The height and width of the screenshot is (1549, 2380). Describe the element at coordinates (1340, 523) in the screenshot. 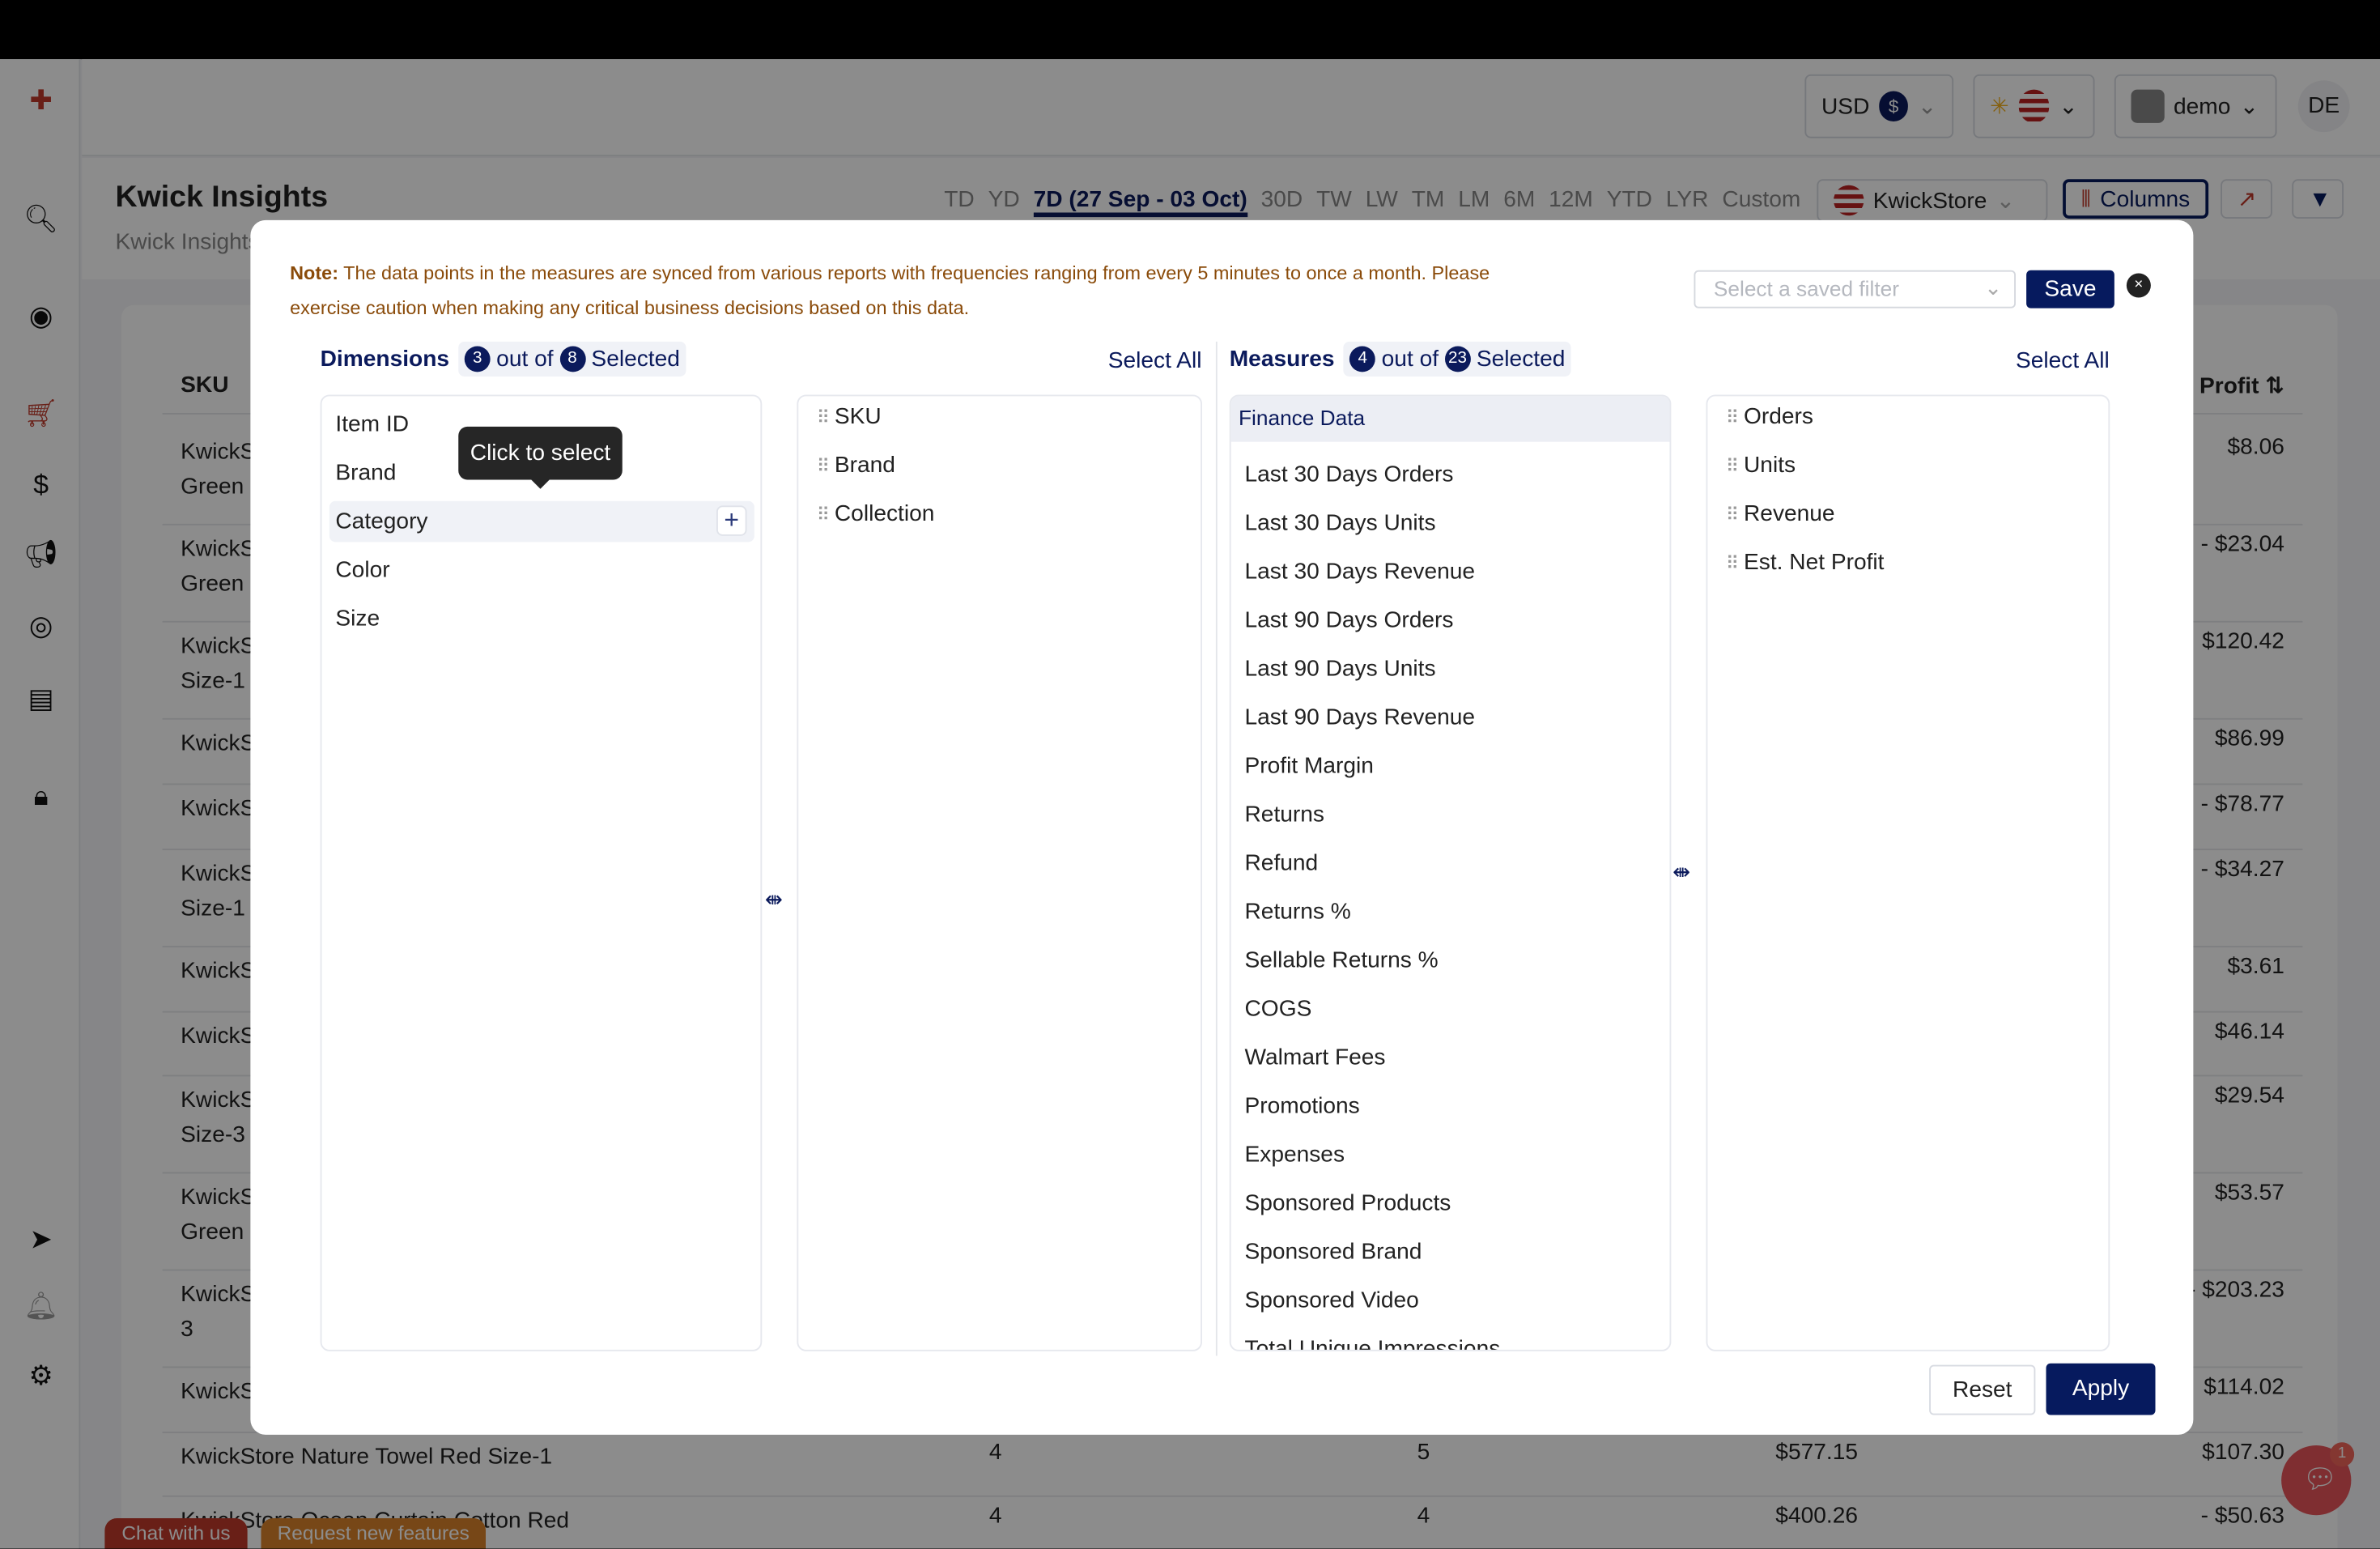

I see `measure-option: Last 30 Days Units` at that location.